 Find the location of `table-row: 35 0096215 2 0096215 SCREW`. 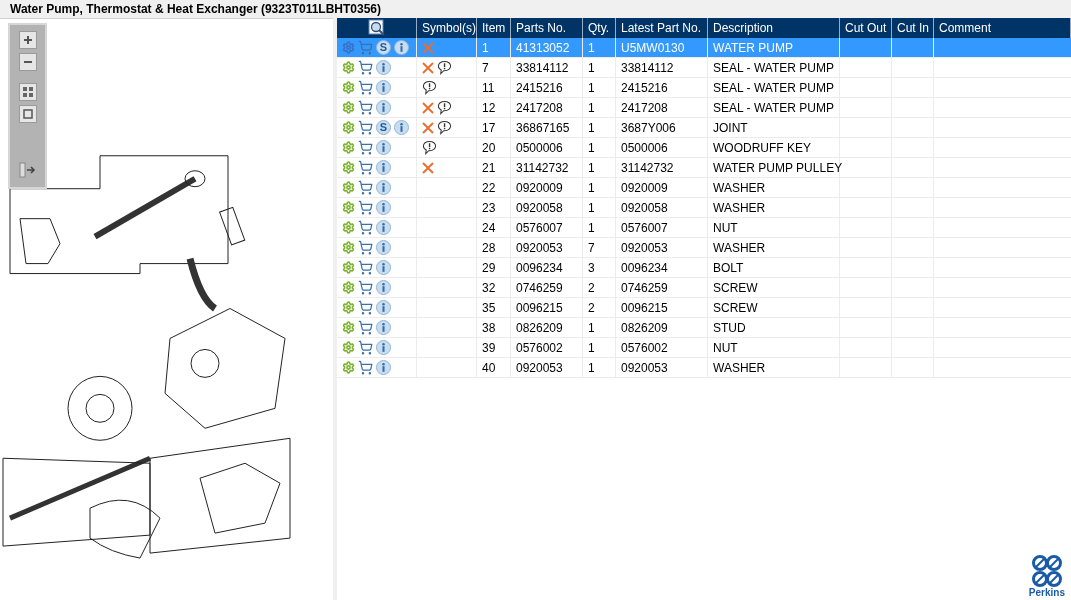

table-row: 35 0096215 2 0096215 SCREW is located at coordinates (704, 308).